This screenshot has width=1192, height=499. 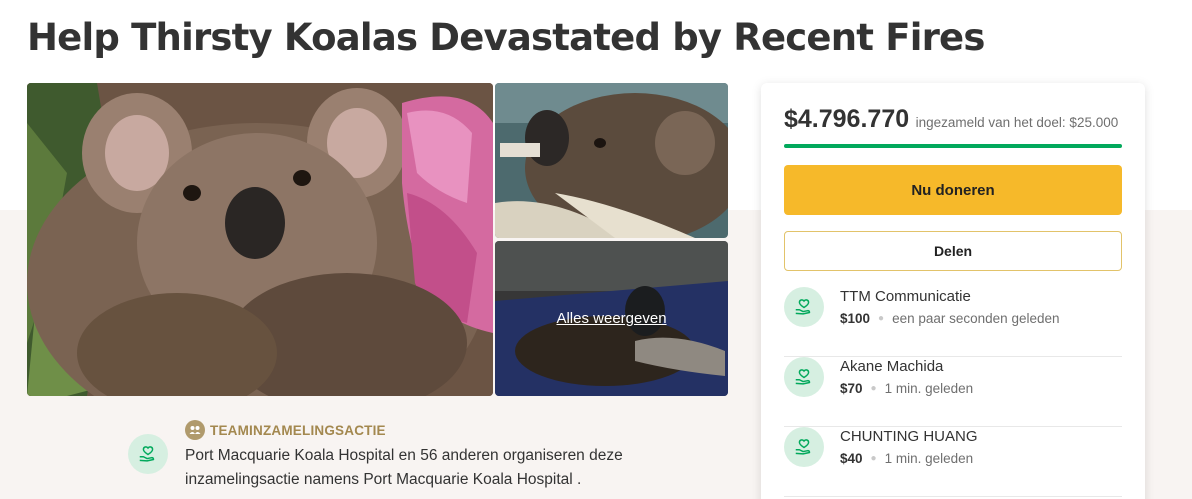 I want to click on team-fundraiser-label-row: TEAMINZAMELINGSACTIE, so click(x=285, y=430).